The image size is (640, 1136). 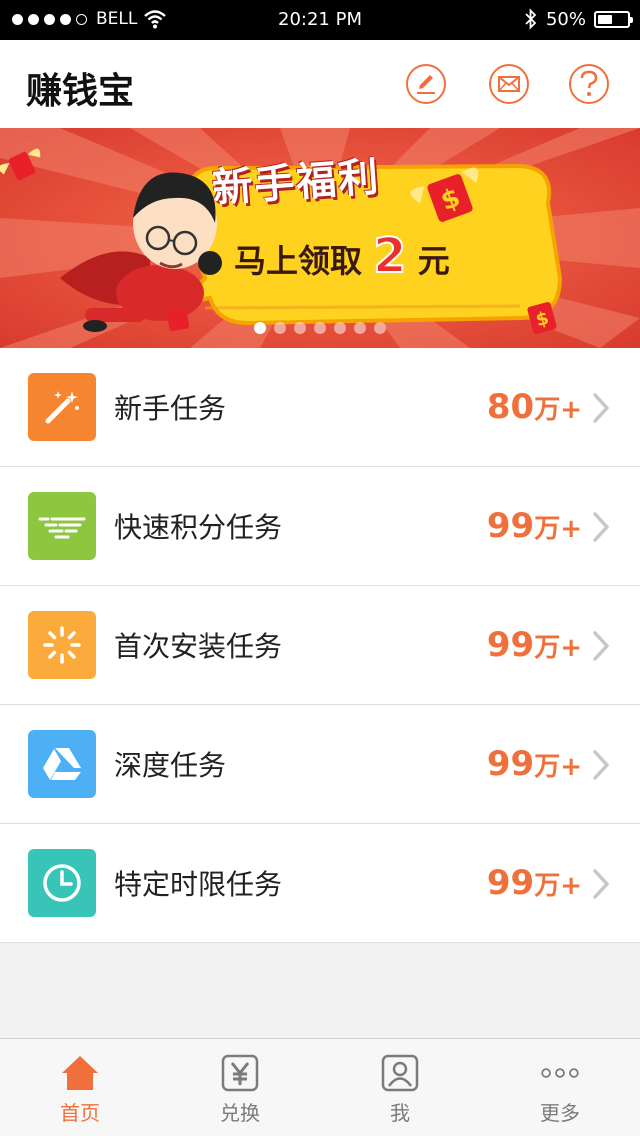 I want to click on tab-user: 我, so click(x=400, y=1087).